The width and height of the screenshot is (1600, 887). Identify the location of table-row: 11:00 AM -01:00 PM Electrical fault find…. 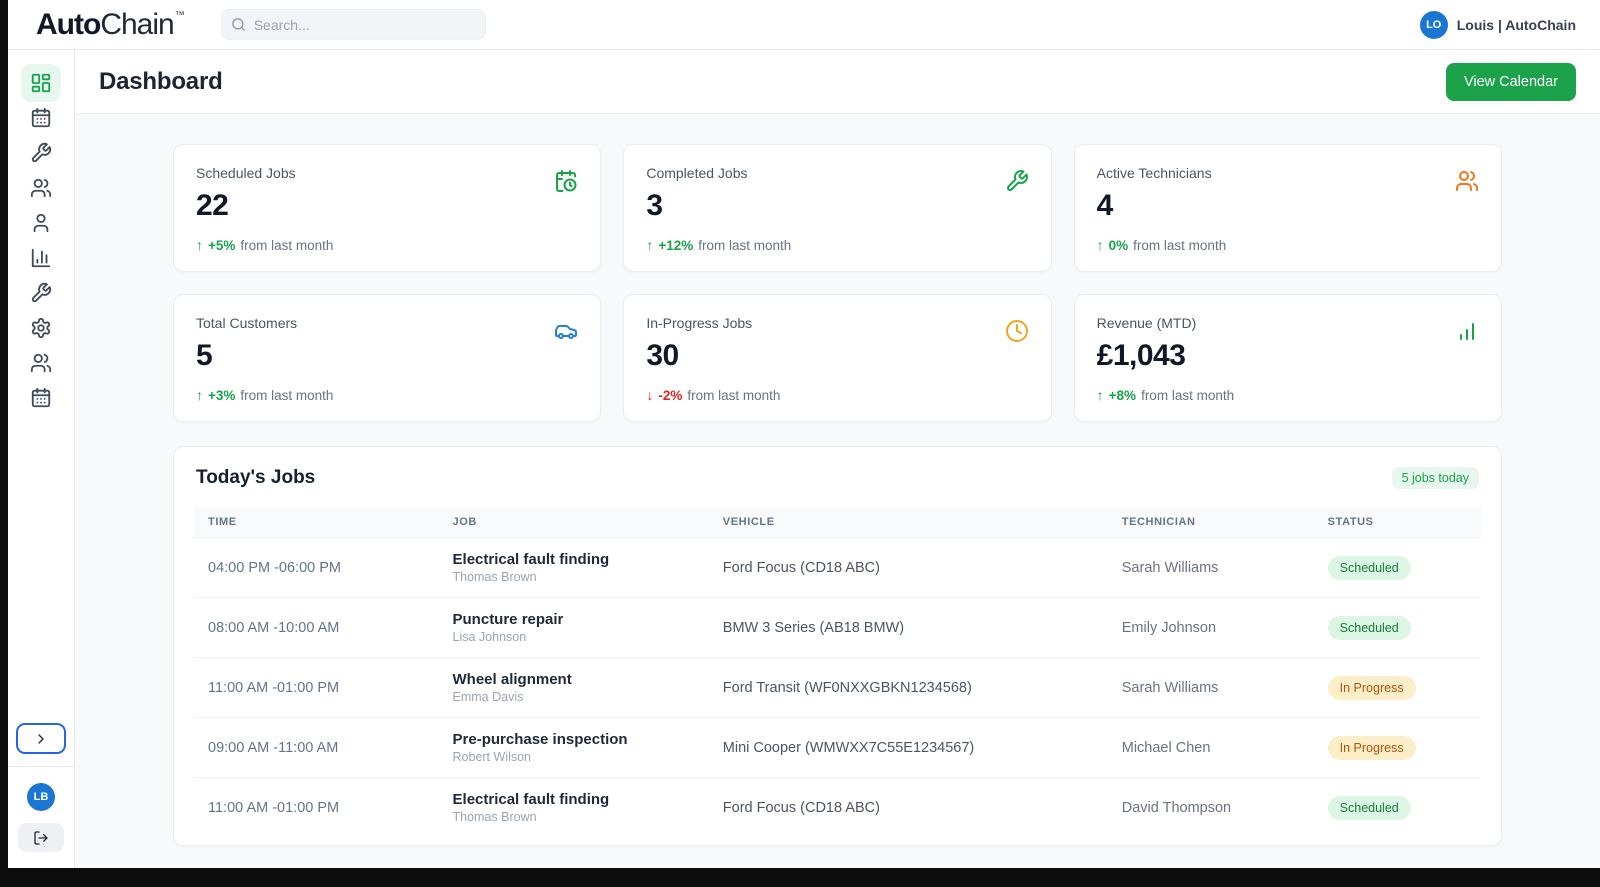
(837, 807).